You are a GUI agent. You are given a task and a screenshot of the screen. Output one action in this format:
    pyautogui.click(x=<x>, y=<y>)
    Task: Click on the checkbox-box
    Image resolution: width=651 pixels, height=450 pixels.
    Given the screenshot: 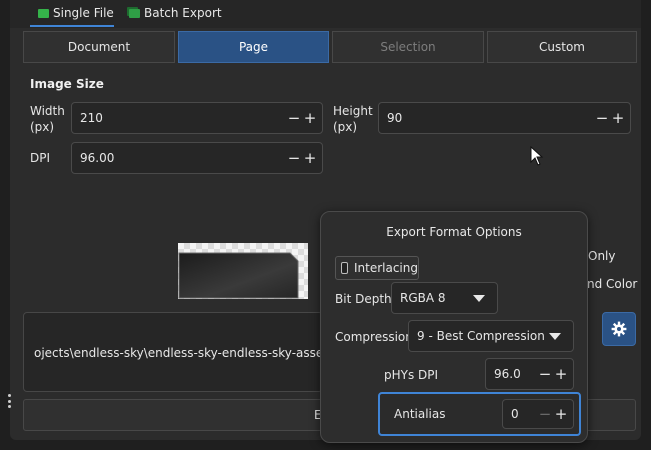 What is the action you would take?
    pyautogui.click(x=344, y=268)
    